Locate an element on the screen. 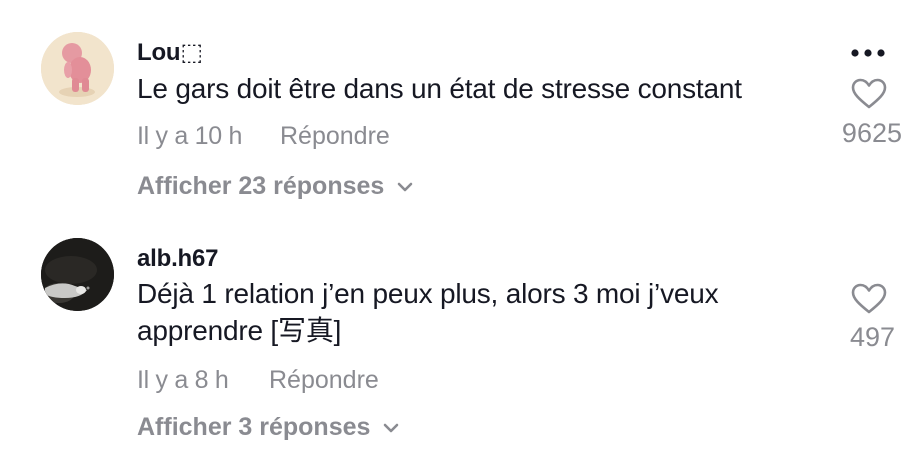 The width and height of the screenshot is (922, 464). comment-time: Il y a 10 h is located at coordinates (190, 136).